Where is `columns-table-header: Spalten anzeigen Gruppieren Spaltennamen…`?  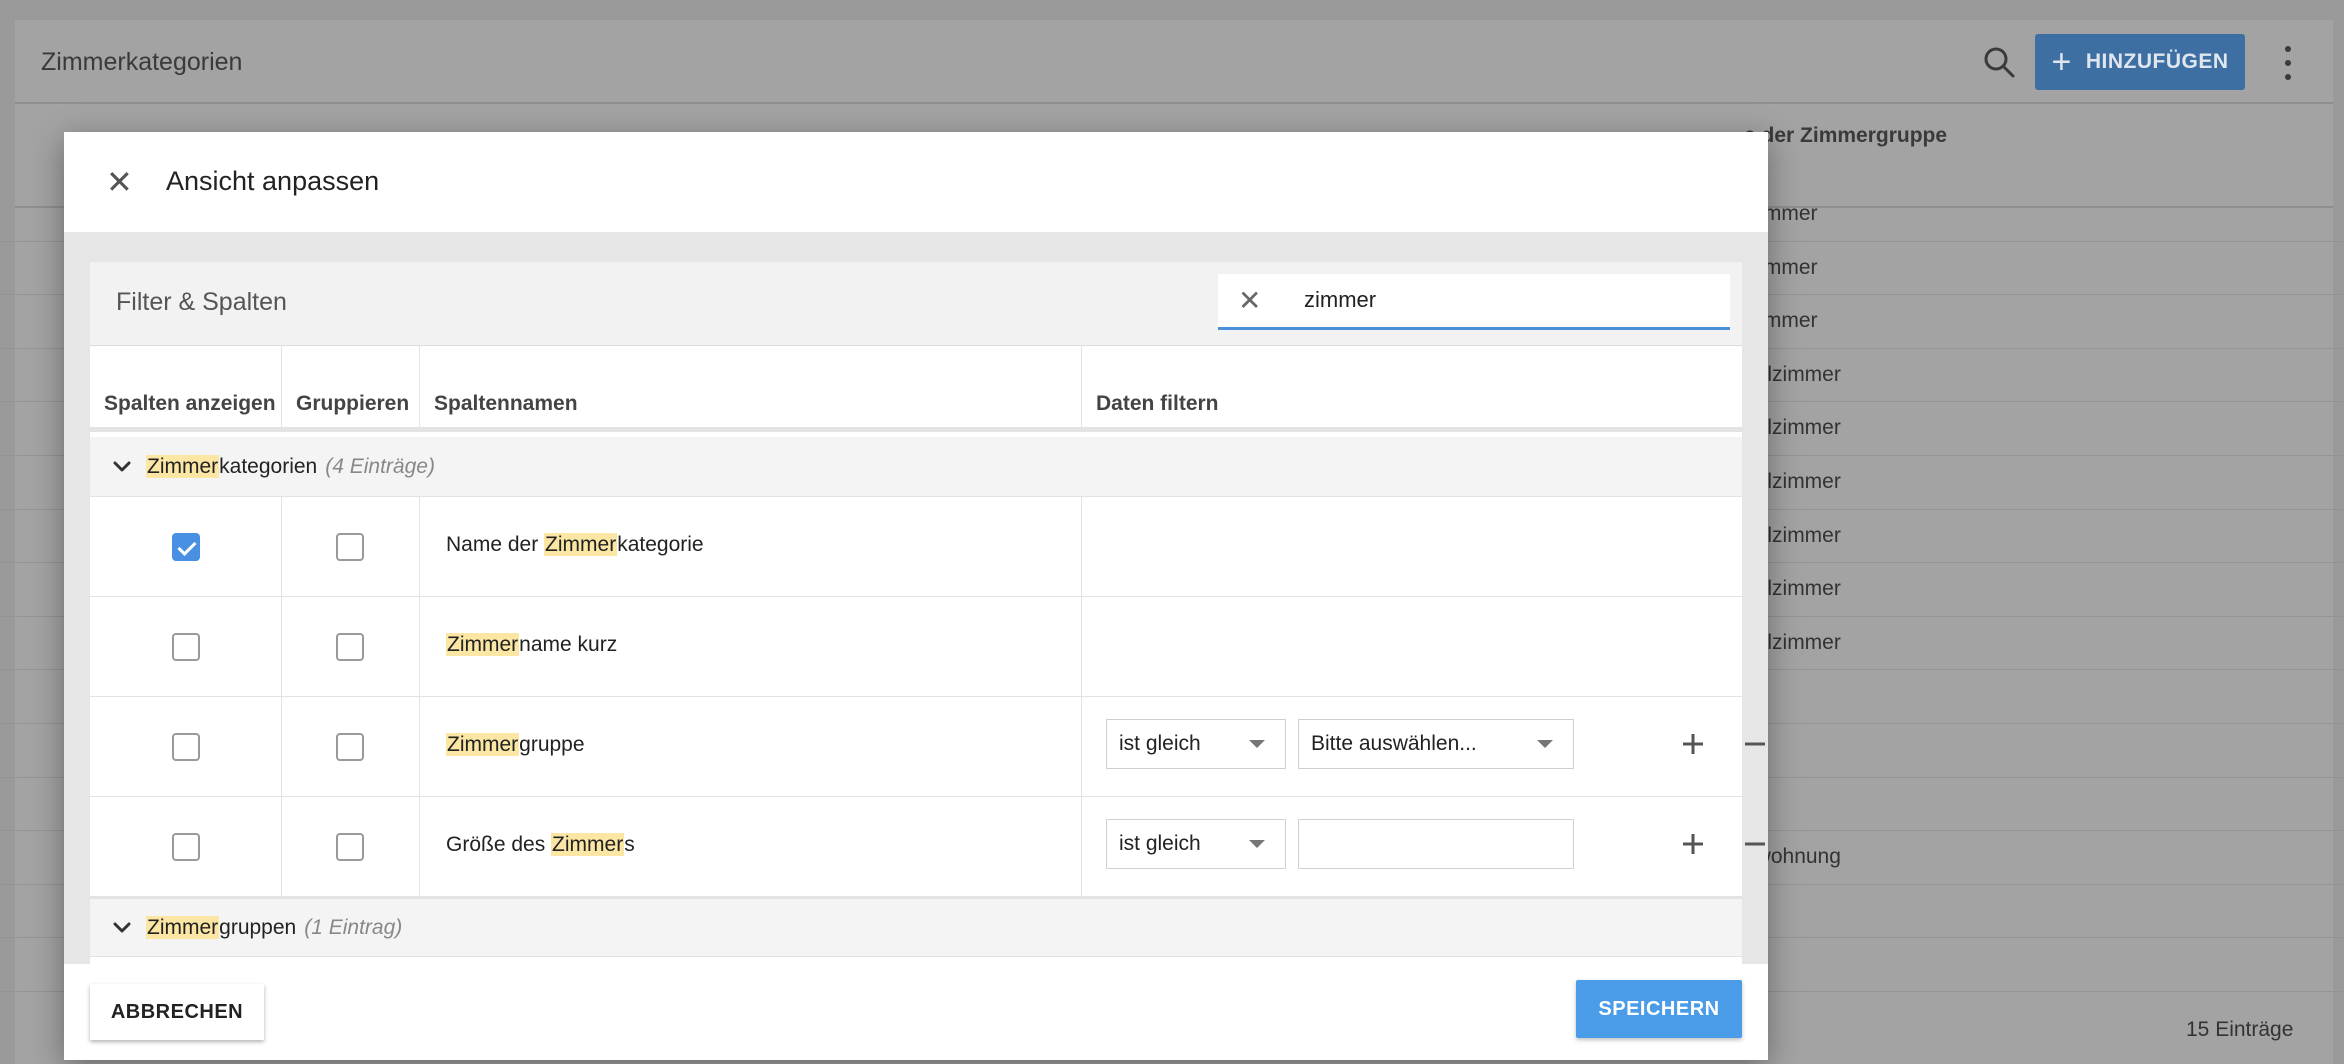 columns-table-header: Spalten anzeigen Gruppieren Spaltennamen… is located at coordinates (916, 389).